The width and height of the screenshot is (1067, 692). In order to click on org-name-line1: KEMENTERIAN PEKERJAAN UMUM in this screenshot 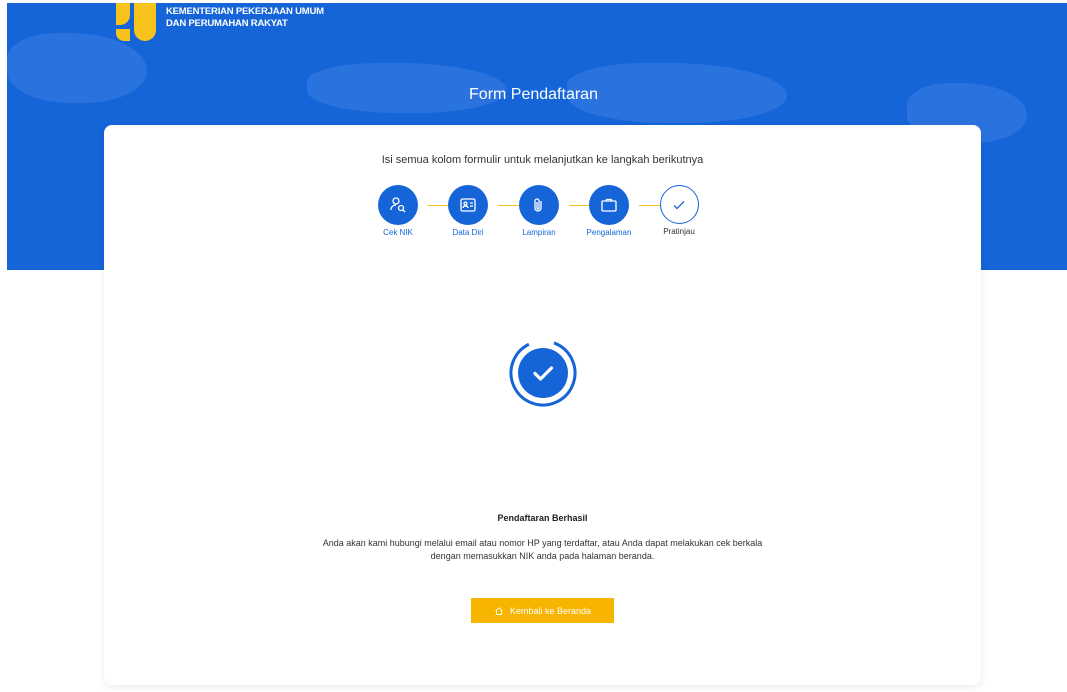, I will do `click(245, 11)`.